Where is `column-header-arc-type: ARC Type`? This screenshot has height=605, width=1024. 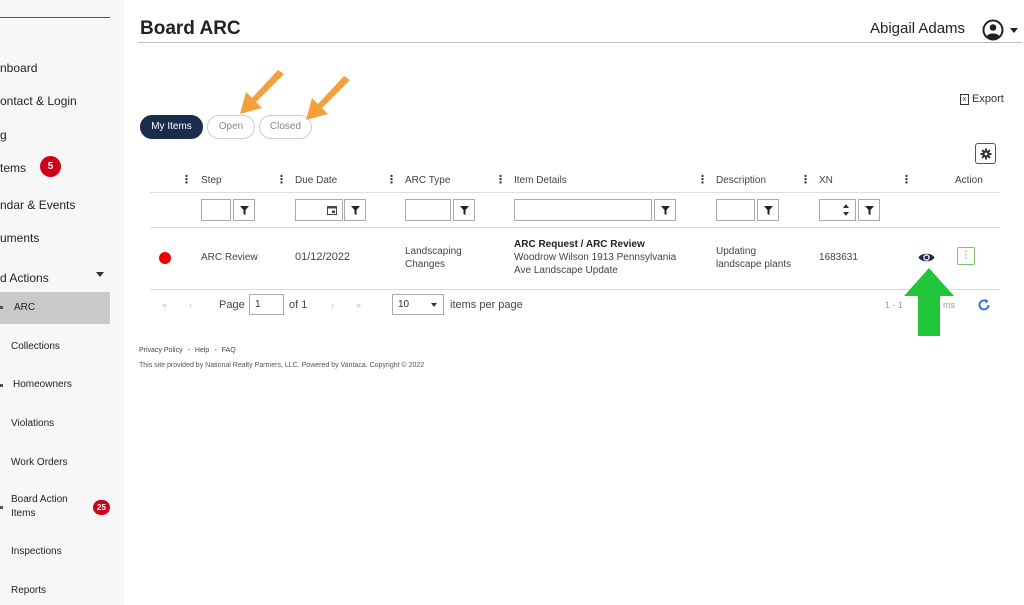 column-header-arc-type: ARC Type is located at coordinates (427, 180).